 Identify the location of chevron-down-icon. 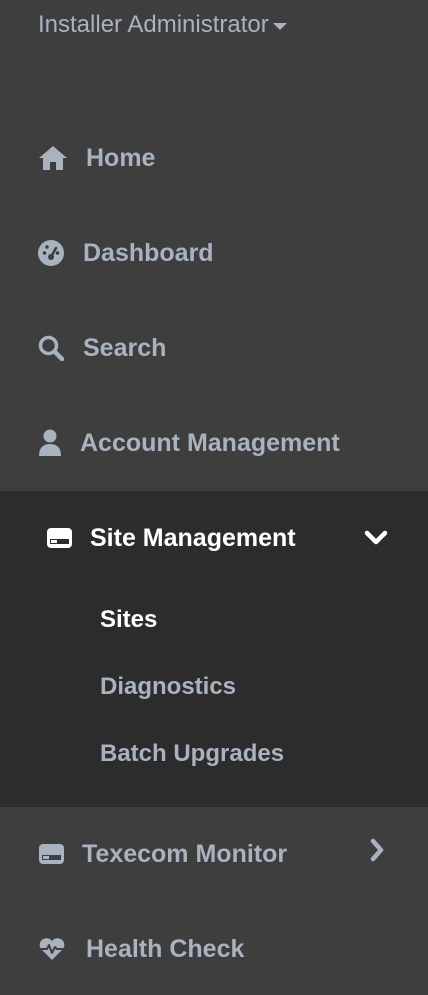
(376, 538).